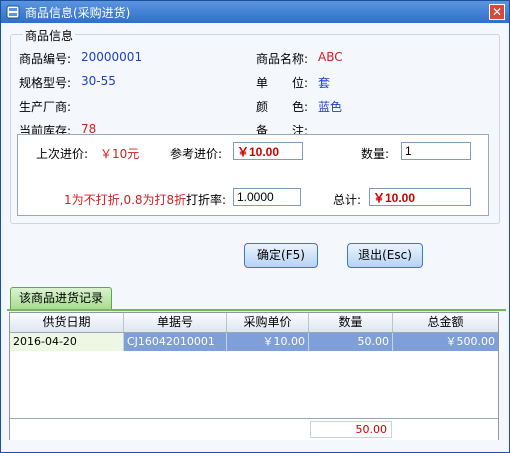 The width and height of the screenshot is (510, 453). I want to click on unit-value: 套, so click(324, 83).